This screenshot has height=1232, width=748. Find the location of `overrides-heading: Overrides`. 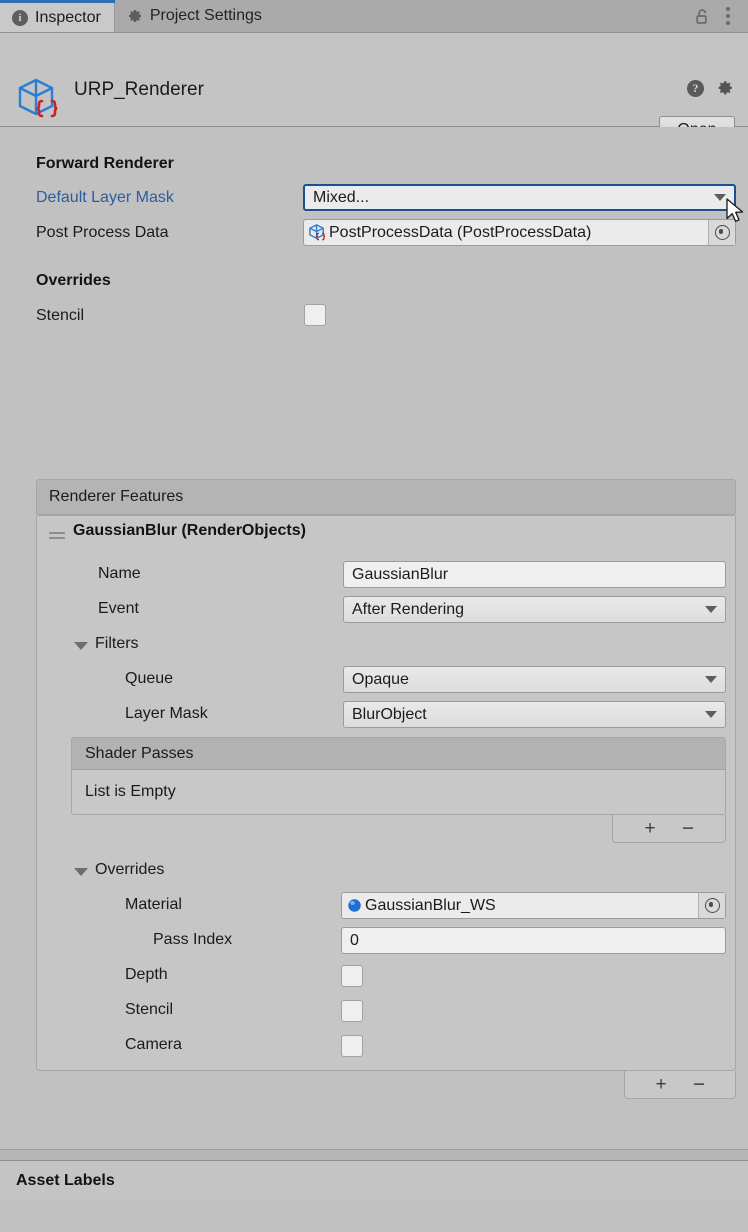

overrides-heading: Overrides is located at coordinates (73, 280).